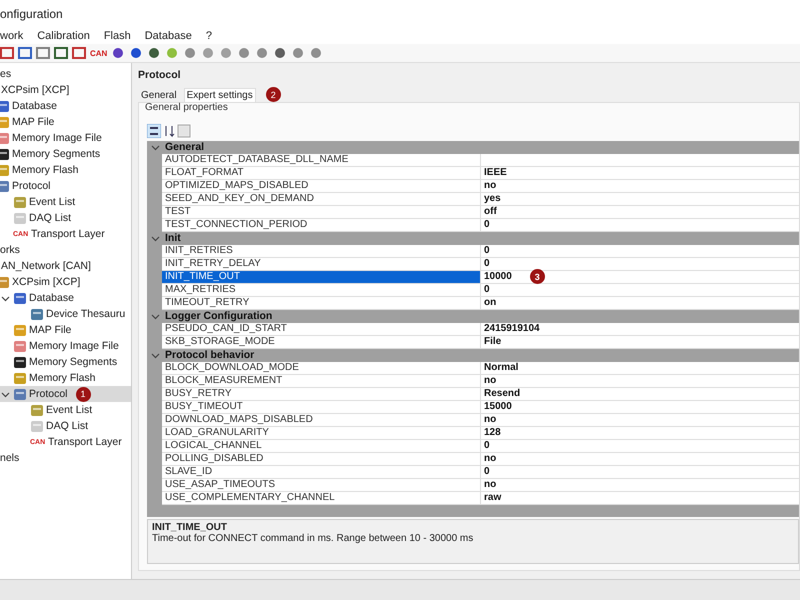  What do you see at coordinates (321, 212) in the screenshot?
I see `property-name: TEST` at bounding box center [321, 212].